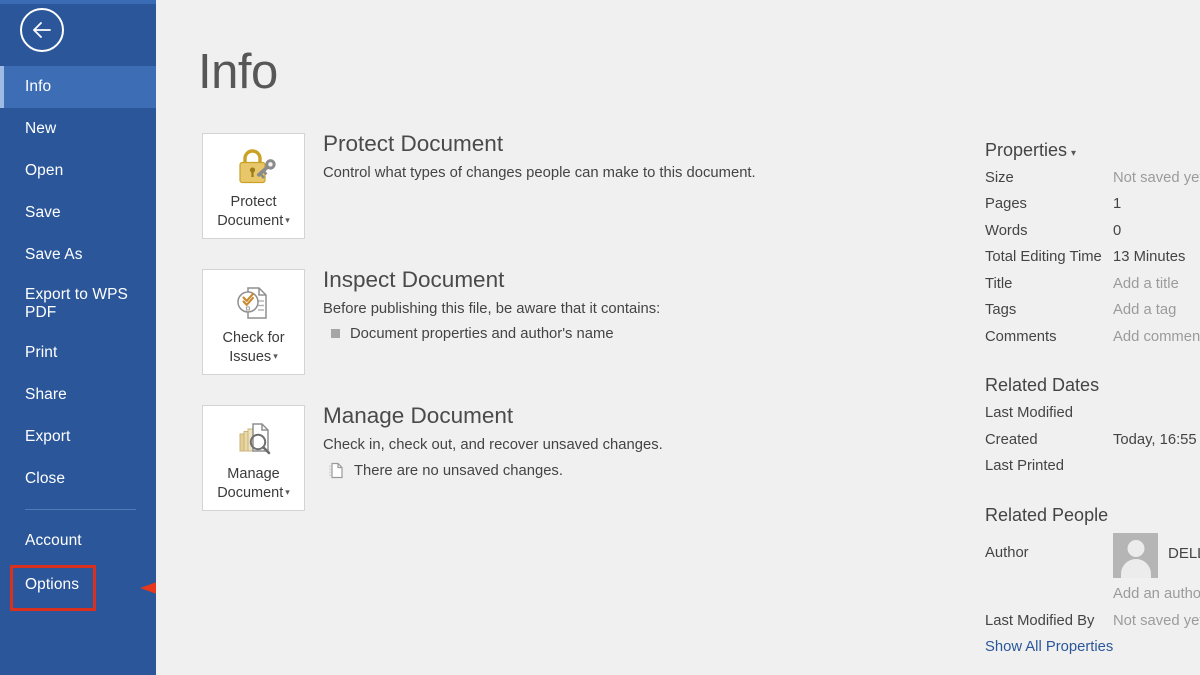 The image size is (1200, 675). Describe the element at coordinates (41, 353) in the screenshot. I see `sidebar-item-label: Print` at that location.